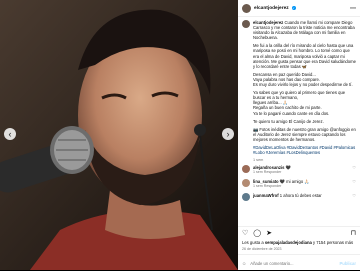 The width and height of the screenshot is (360, 271). What do you see at coordinates (353, 233) in the screenshot?
I see `bookmark-icon: ⊓` at bounding box center [353, 233].